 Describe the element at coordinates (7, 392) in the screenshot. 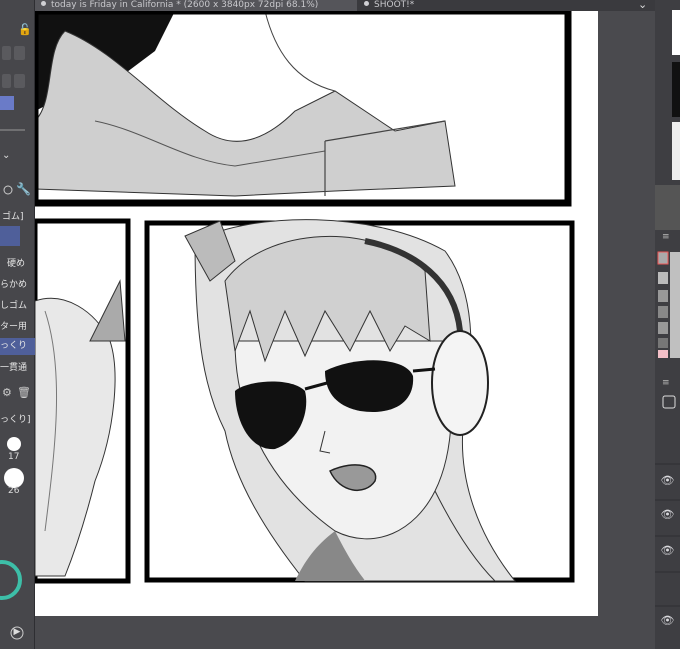

I see `gear-icon: ⚙` at that location.